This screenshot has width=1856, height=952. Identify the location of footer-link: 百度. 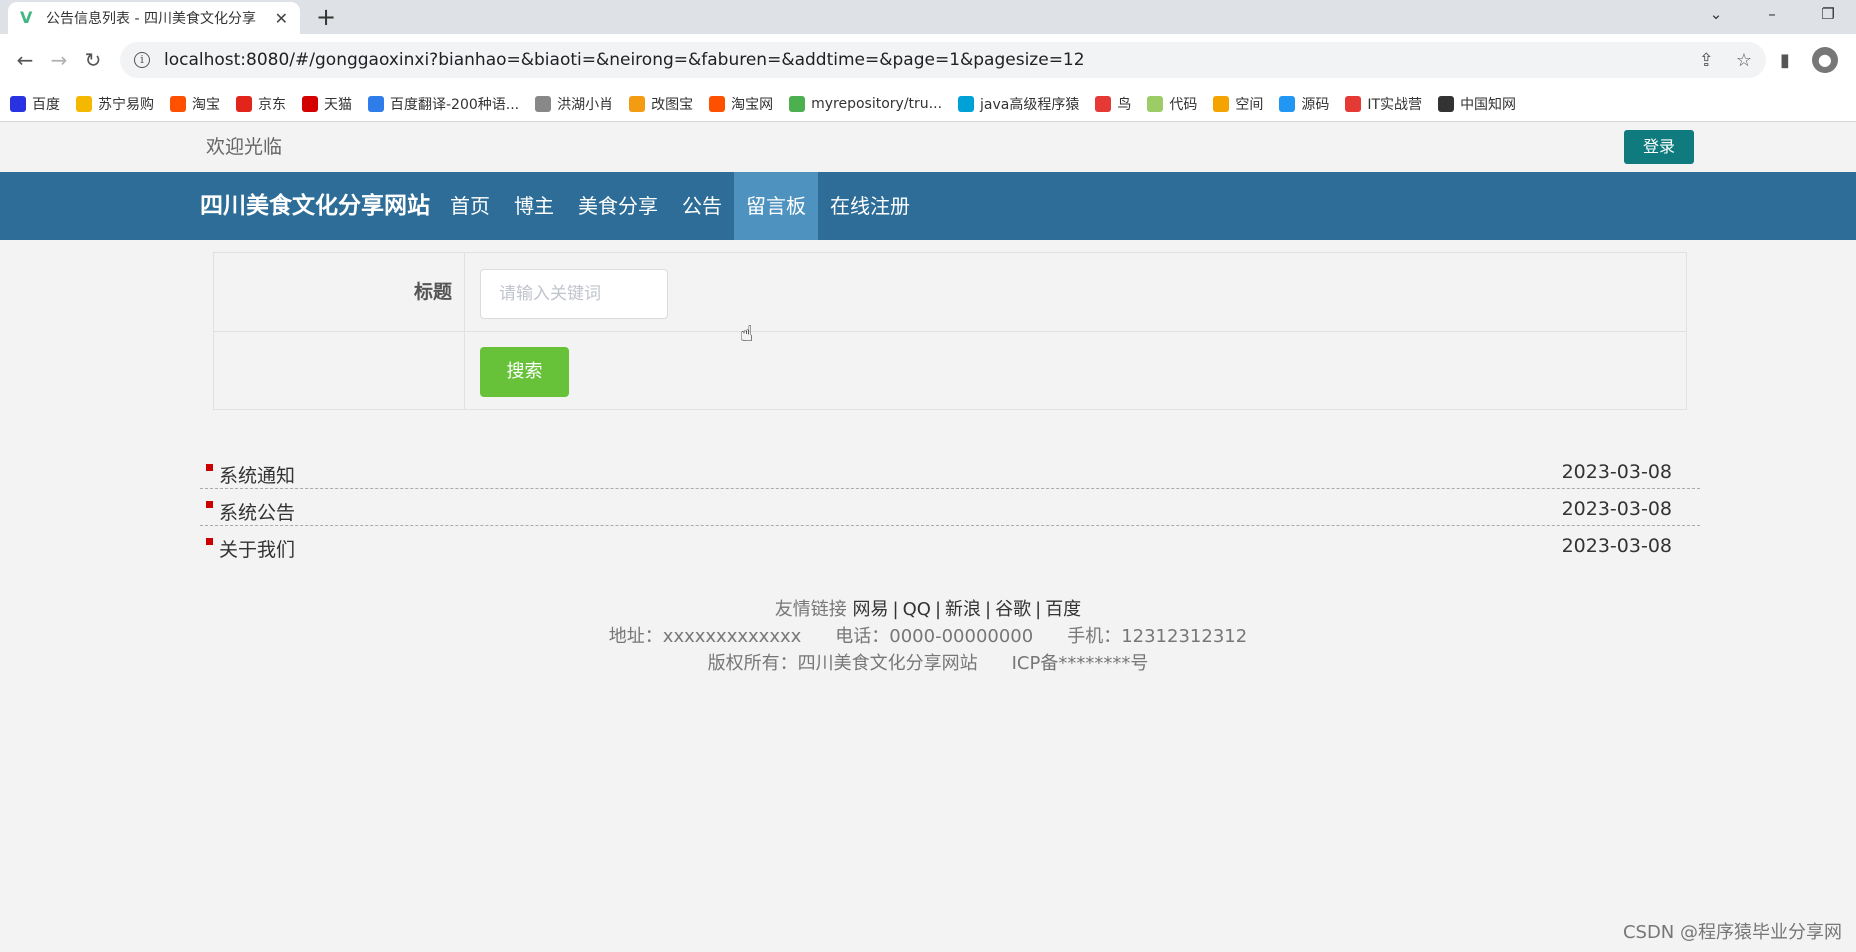
(1063, 609).